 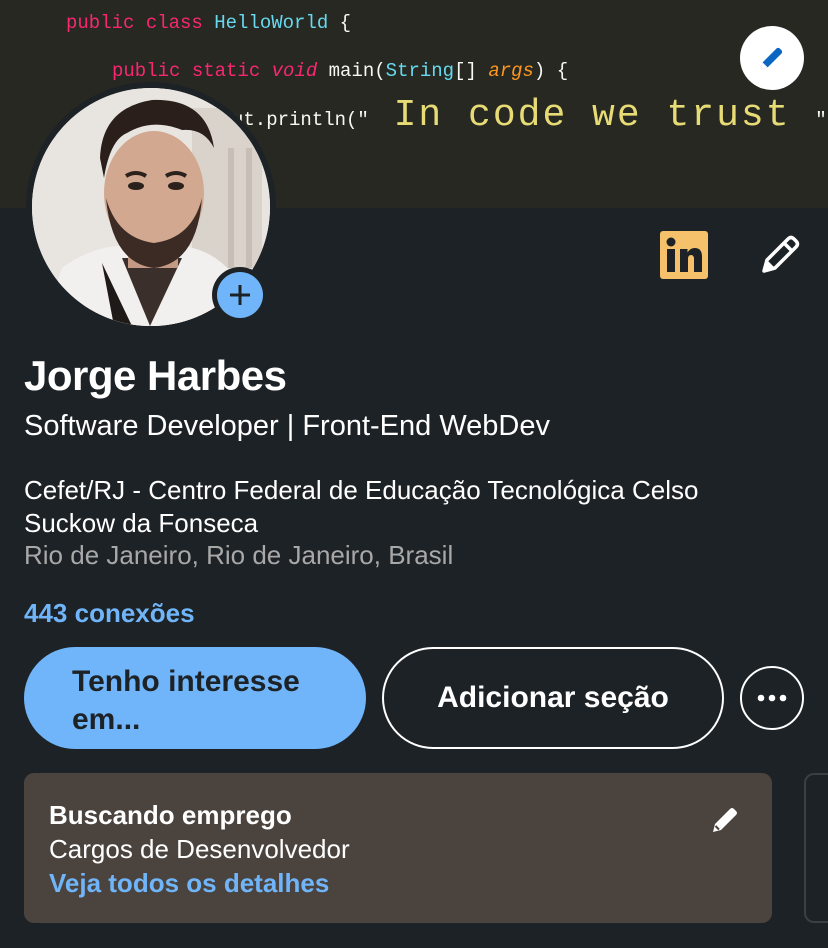 What do you see at coordinates (239, 555) in the screenshot?
I see `profile-location: Rio de Janeiro, Rio de Janeiro, Brasil` at bounding box center [239, 555].